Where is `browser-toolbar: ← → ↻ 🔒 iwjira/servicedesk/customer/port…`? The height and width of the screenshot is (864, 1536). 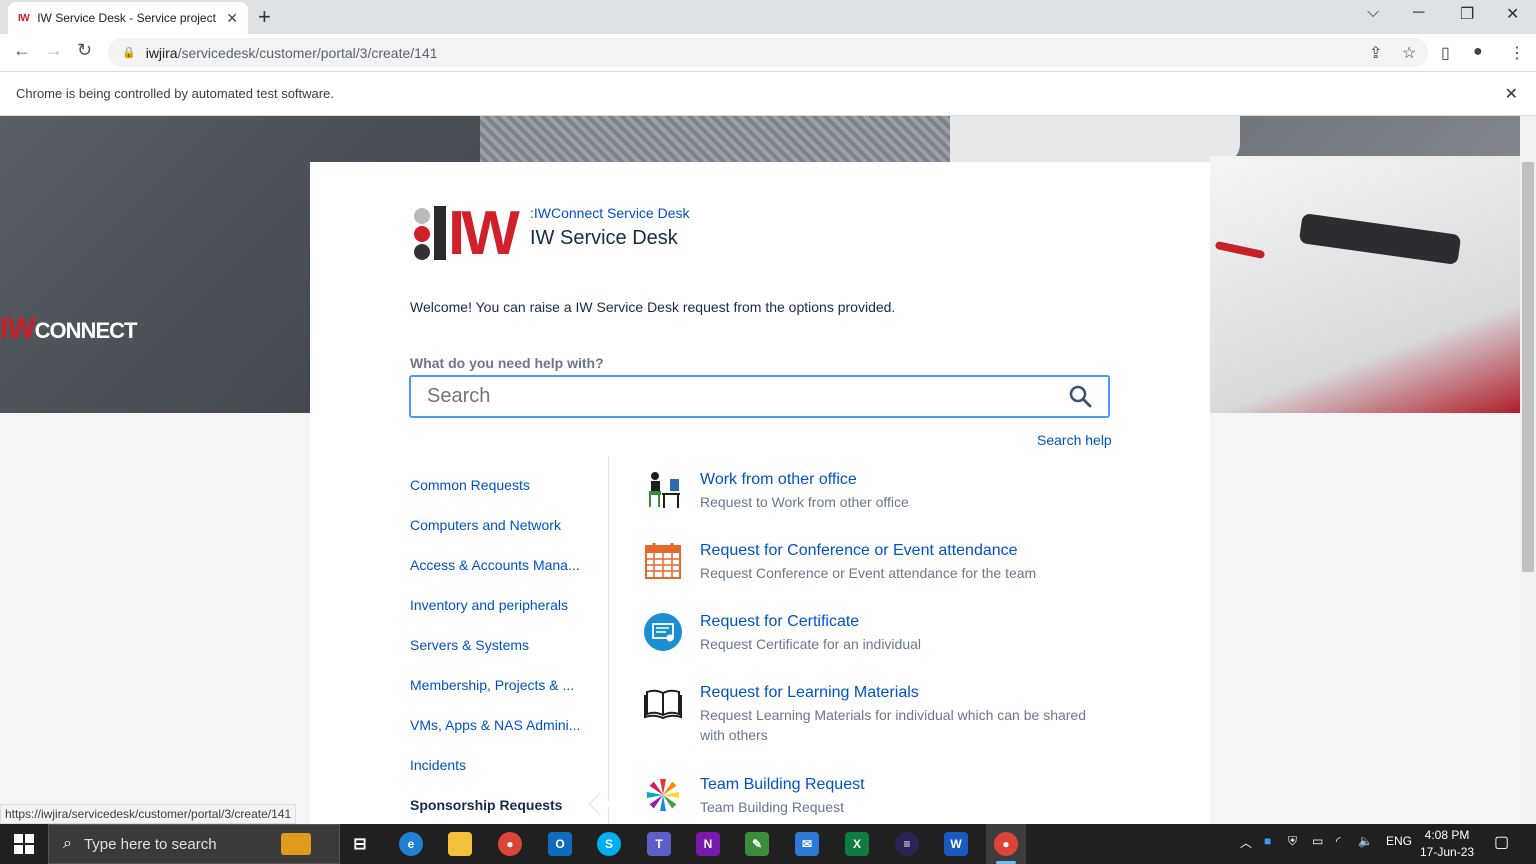 browser-toolbar: ← → ↻ 🔒 iwjira/servicedesk/customer/port… is located at coordinates (768, 52).